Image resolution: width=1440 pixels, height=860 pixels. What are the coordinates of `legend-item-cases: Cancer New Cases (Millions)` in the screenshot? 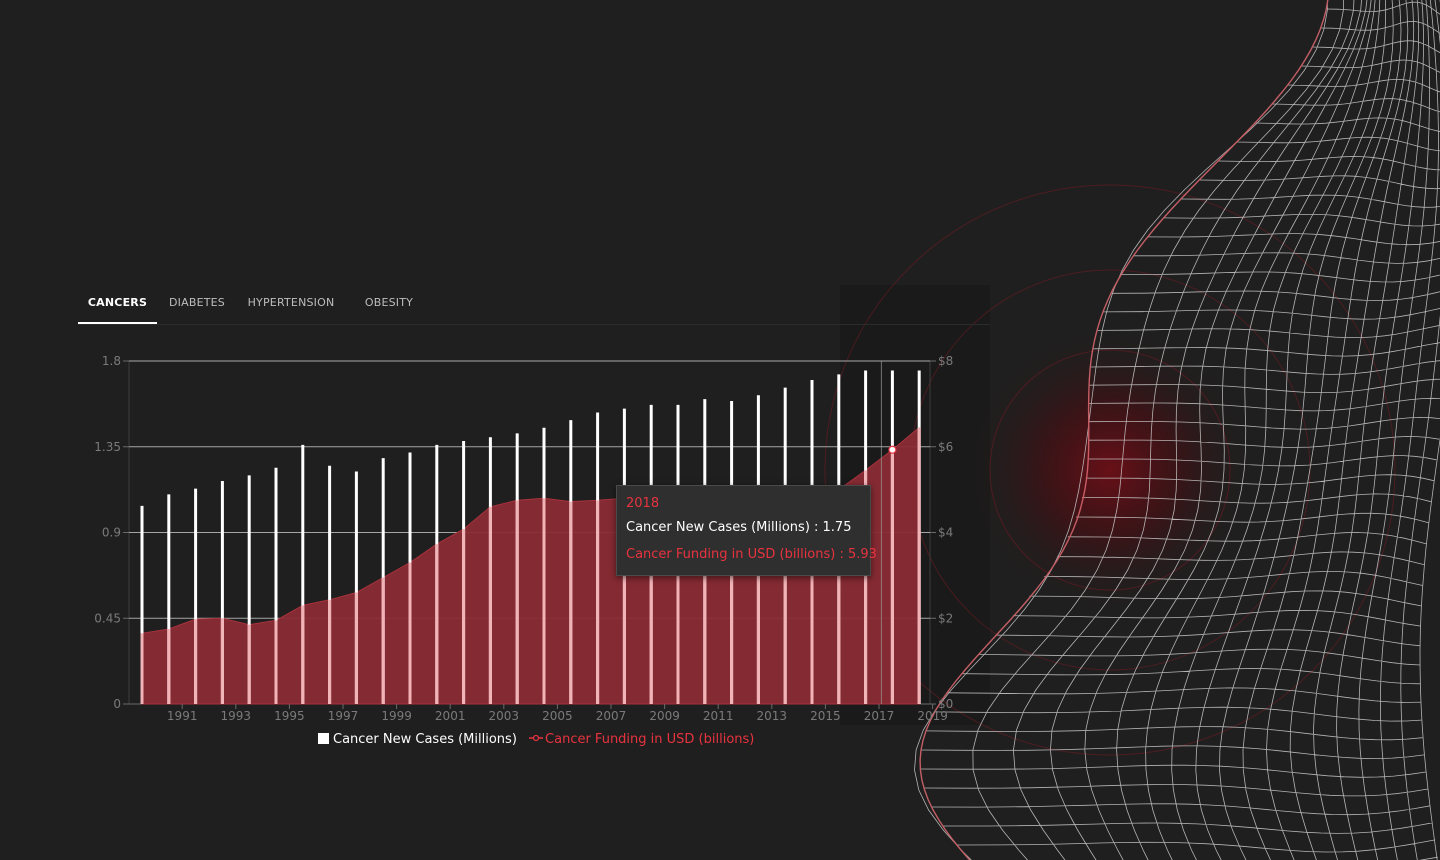 It's located at (417, 739).